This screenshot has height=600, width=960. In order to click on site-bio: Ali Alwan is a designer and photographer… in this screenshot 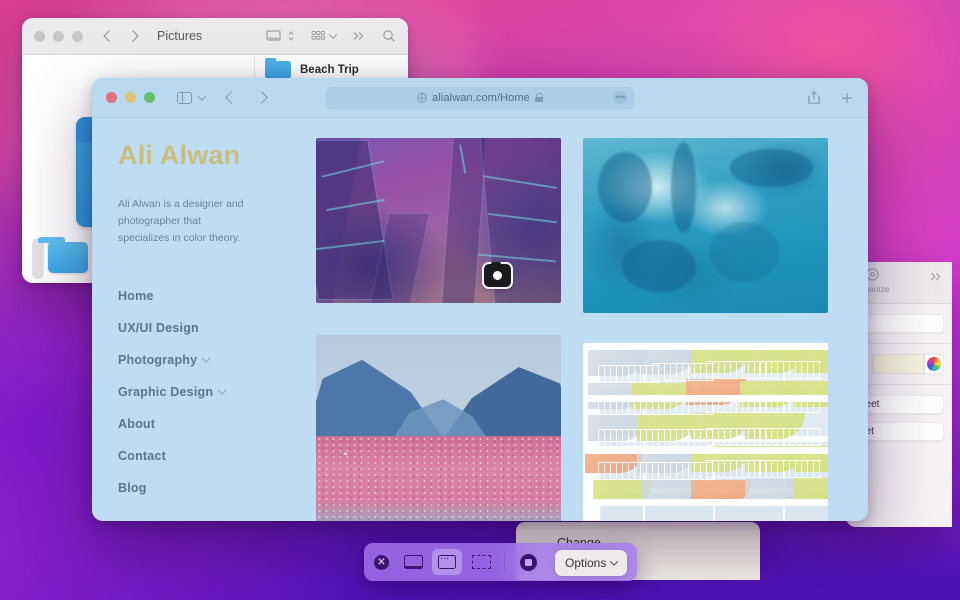, I will do `click(181, 221)`.